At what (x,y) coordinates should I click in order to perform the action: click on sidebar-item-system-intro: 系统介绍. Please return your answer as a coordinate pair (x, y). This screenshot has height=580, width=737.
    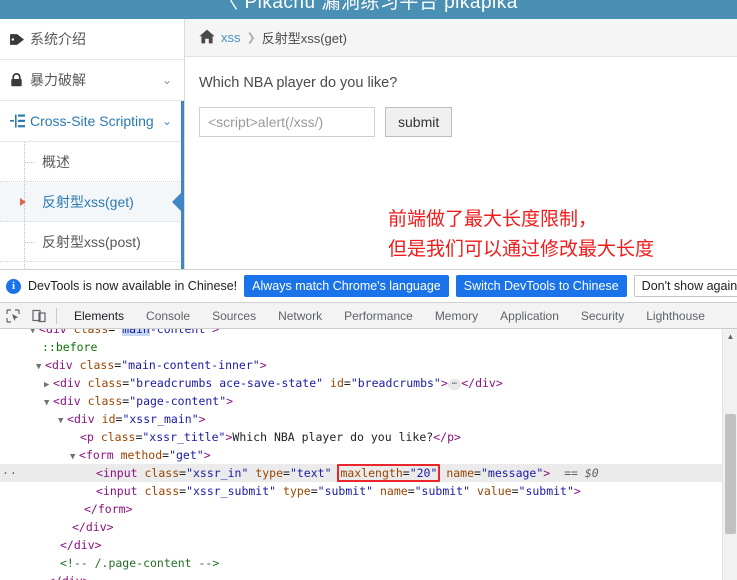
    Looking at the image, I should click on (92, 39).